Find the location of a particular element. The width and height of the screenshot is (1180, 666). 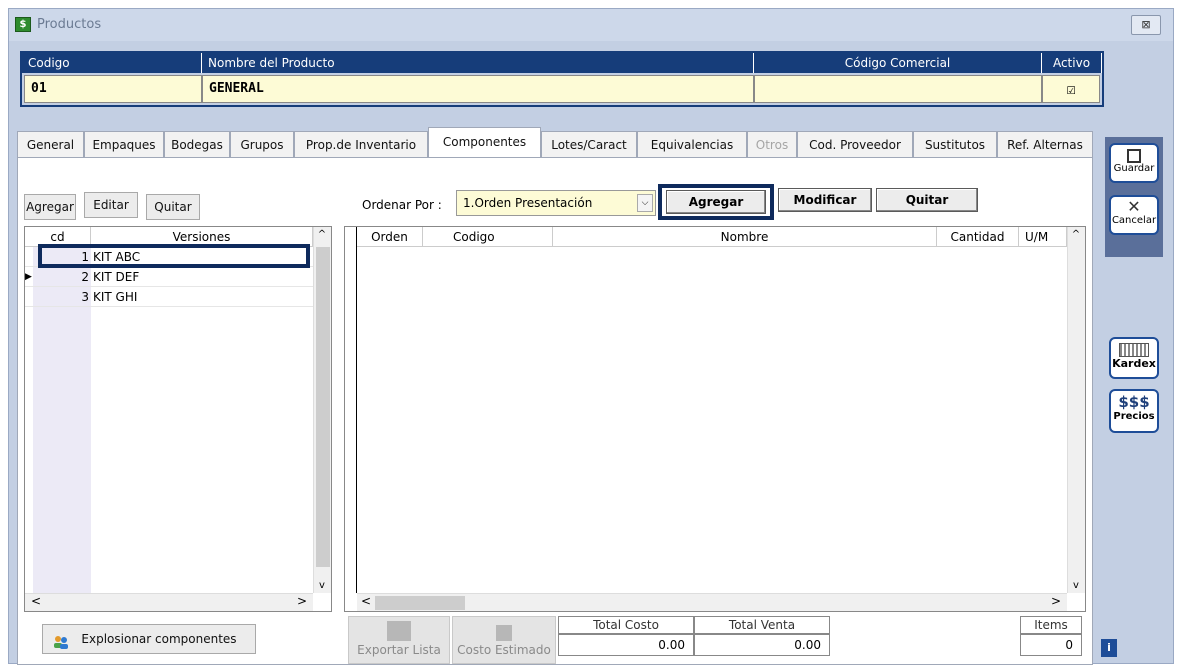

activo-header: Activo is located at coordinates (1072, 63).